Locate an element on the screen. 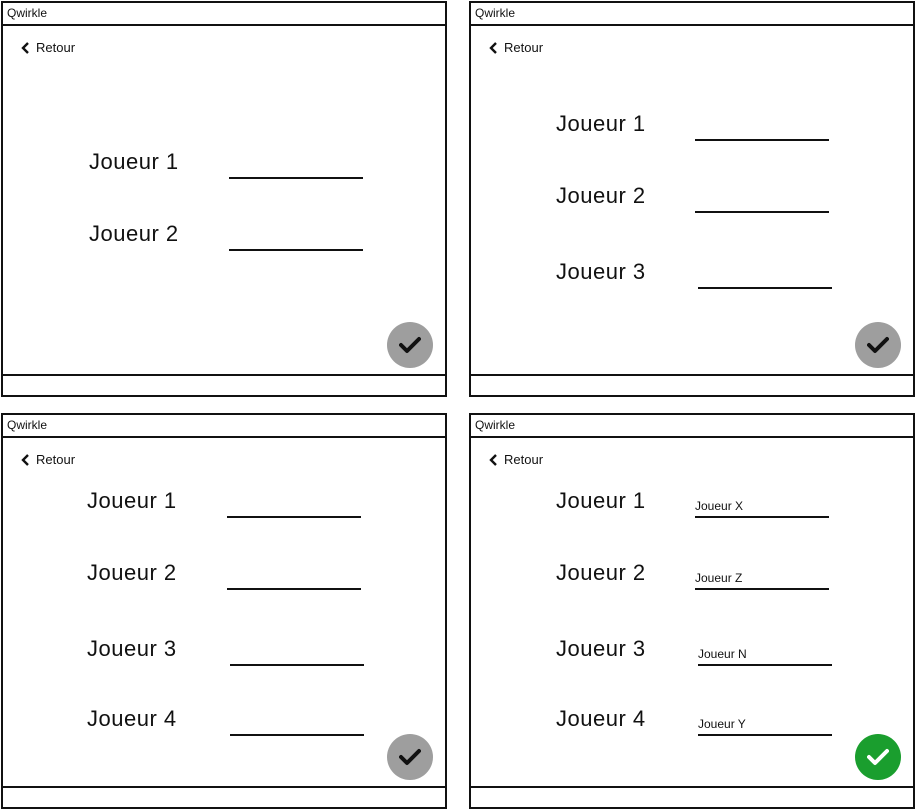 The image size is (918, 812). player-name-value: Joueur X is located at coordinates (719, 506).